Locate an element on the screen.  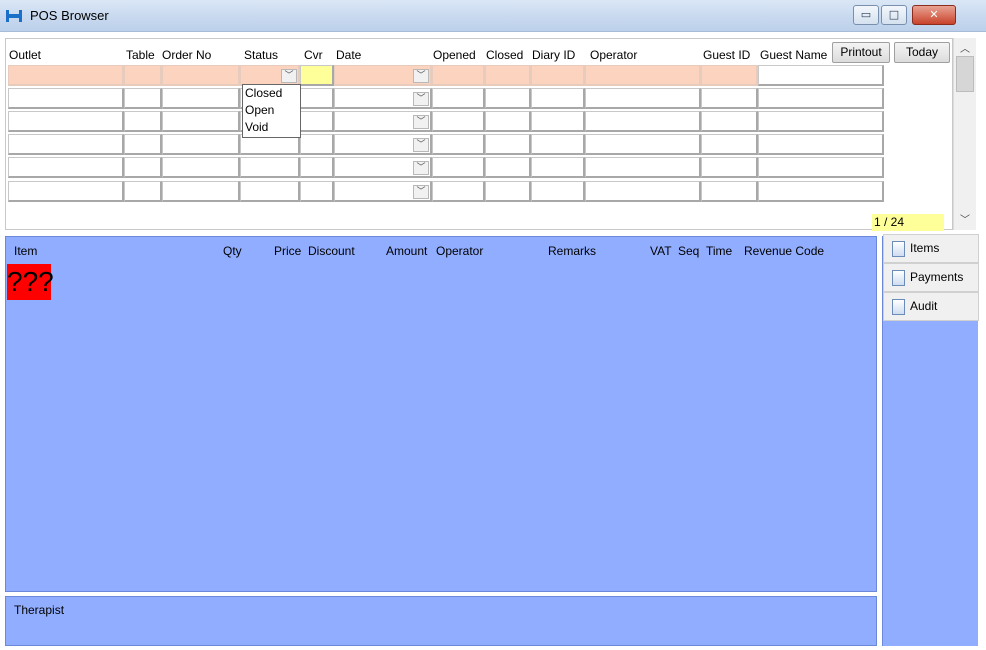
header-remarks: Remarks is located at coordinates (572, 251).